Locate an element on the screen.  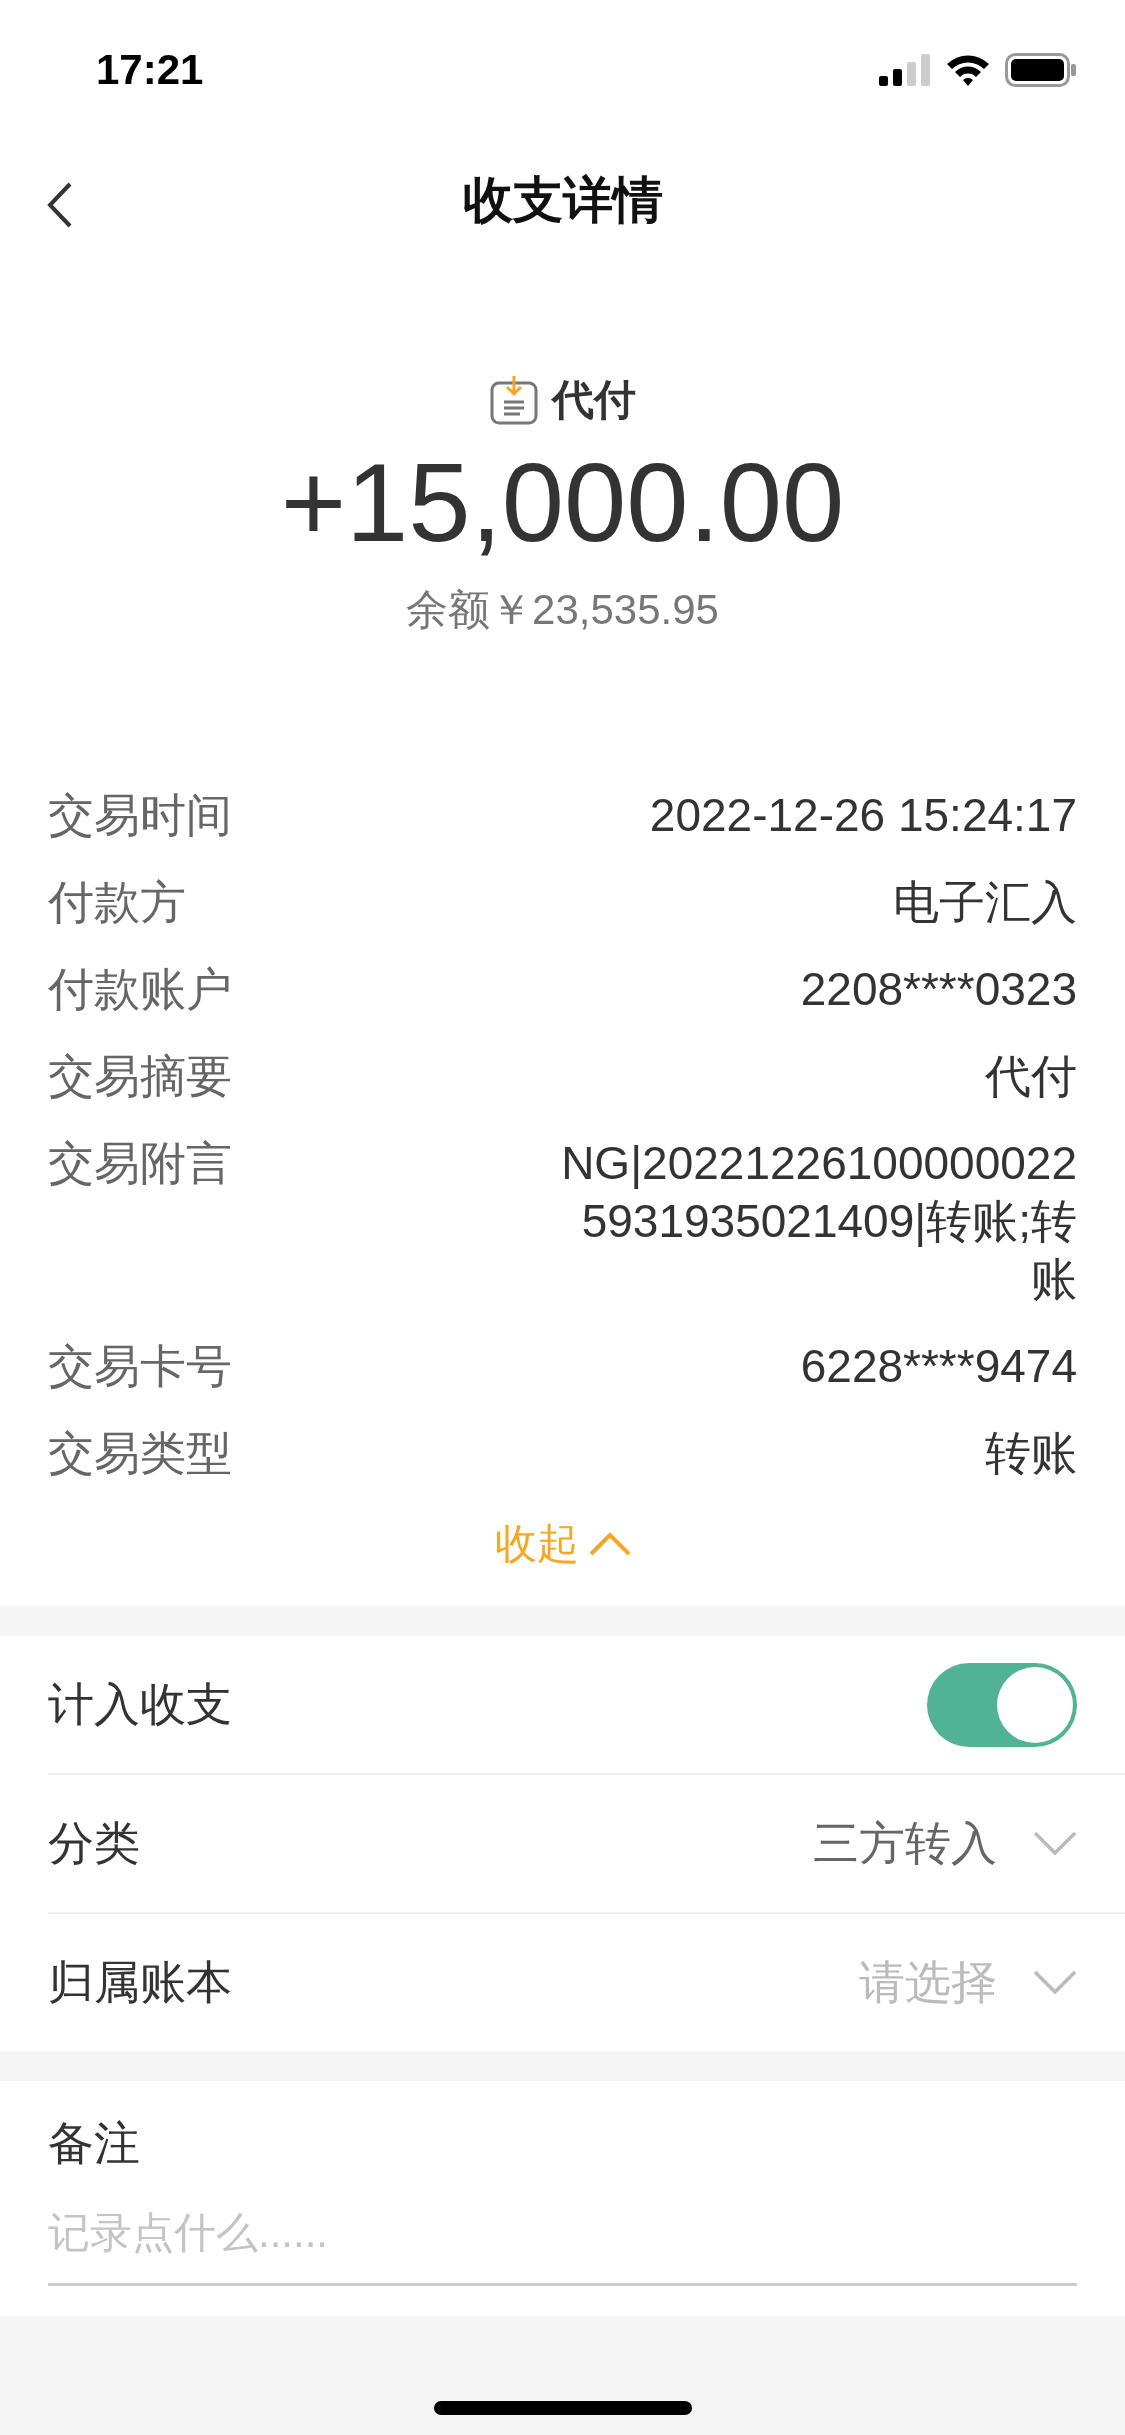
detail-label: 交易卡号 is located at coordinates (140, 1366).